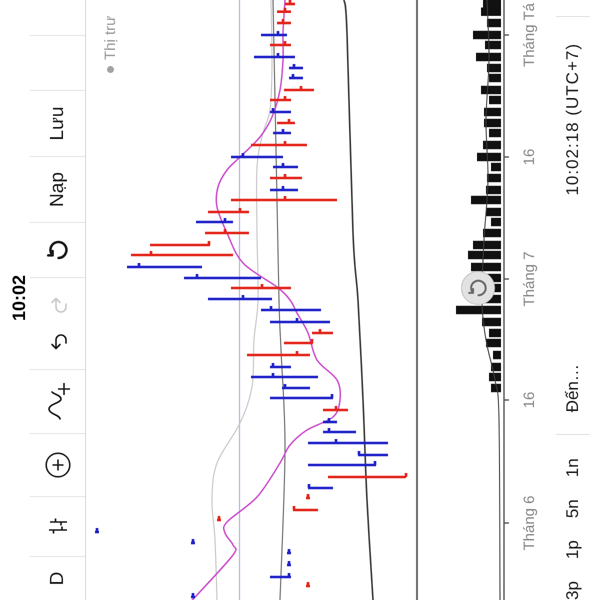  I want to click on range-button: 5n, so click(572, 509).